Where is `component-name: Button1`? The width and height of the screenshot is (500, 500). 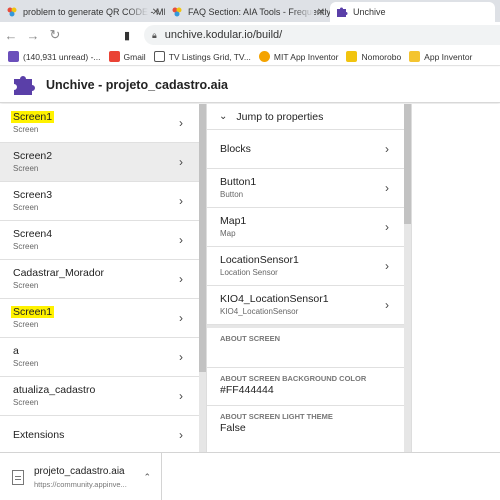 component-name: Button1 is located at coordinates (238, 182).